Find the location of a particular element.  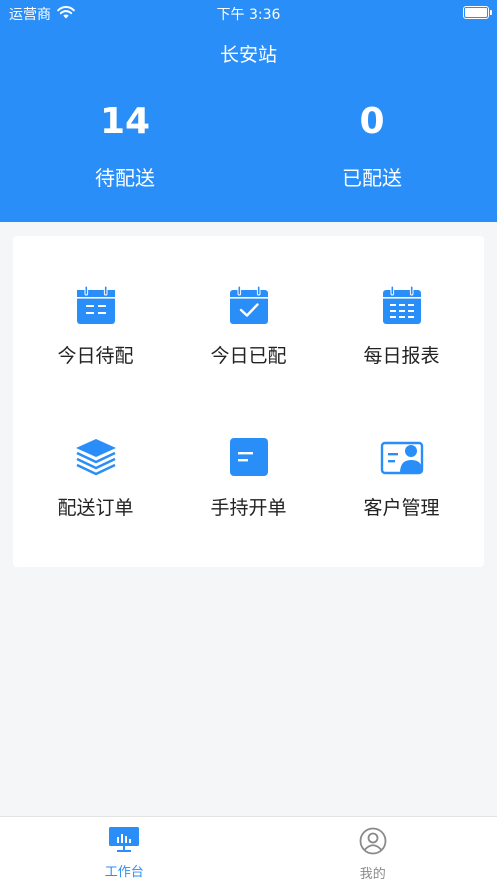

tab-workbench: 工作台 is located at coordinates (124, 850).